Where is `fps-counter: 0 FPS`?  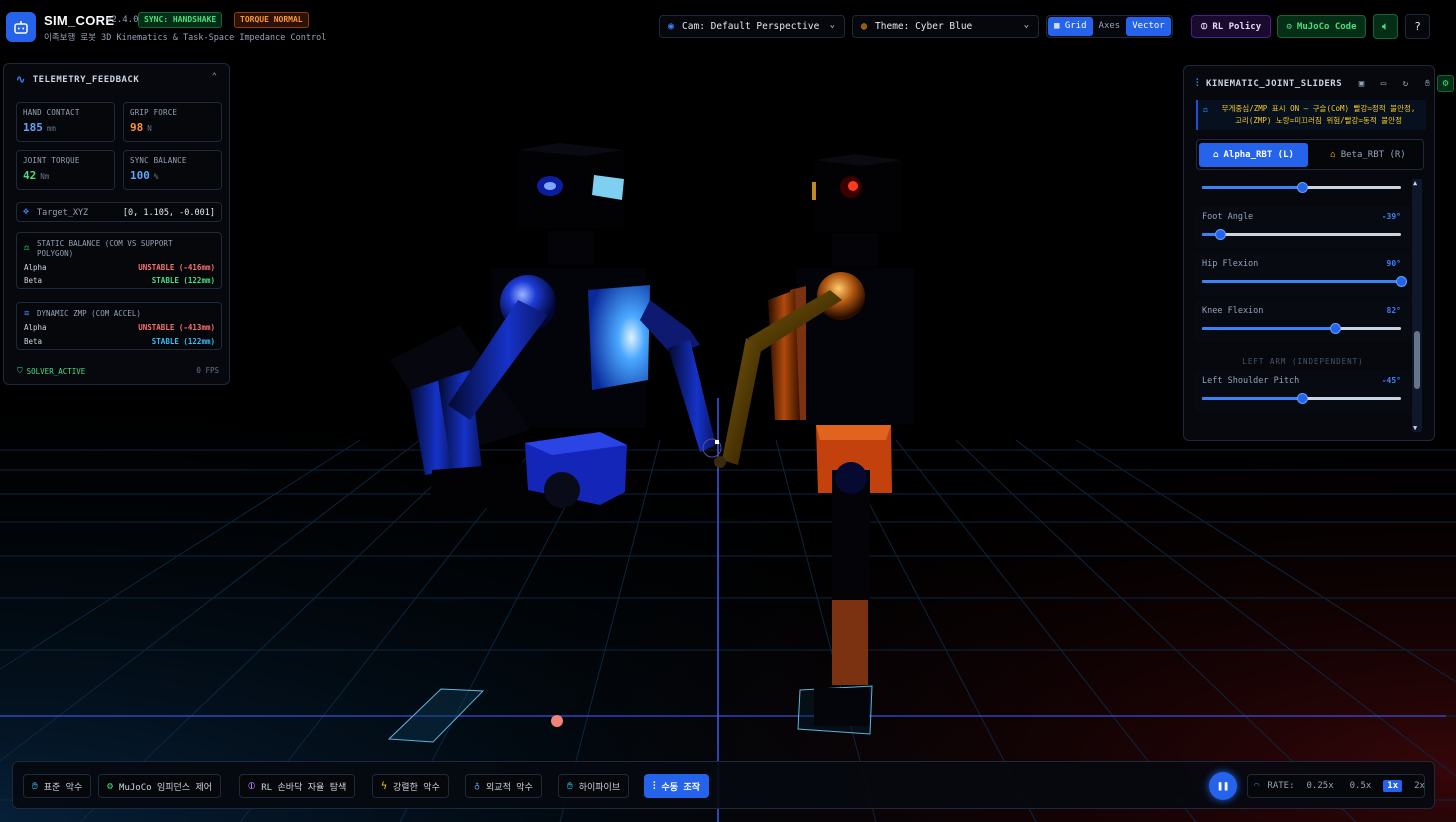
fps-counter: 0 FPS is located at coordinates (207, 370).